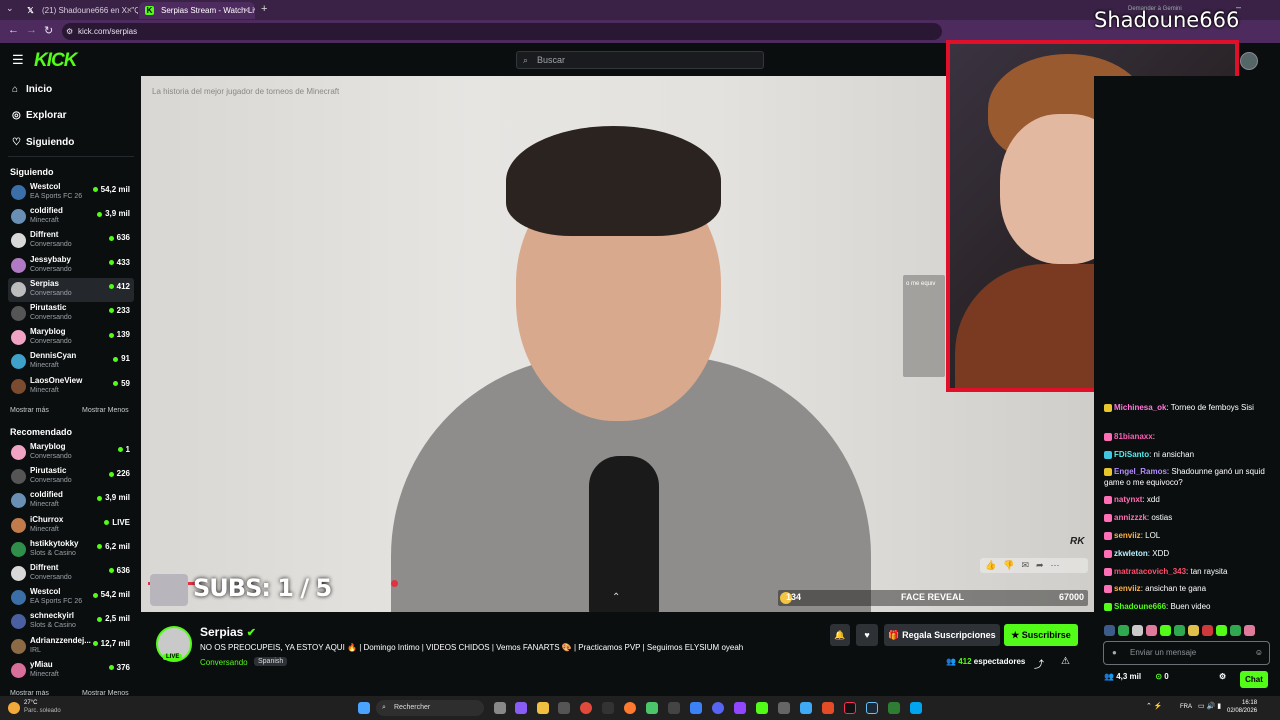 Image resolution: width=1280 pixels, height=720 pixels. I want to click on taskbar-clock: 16:18 02/08/2026, so click(1242, 707).